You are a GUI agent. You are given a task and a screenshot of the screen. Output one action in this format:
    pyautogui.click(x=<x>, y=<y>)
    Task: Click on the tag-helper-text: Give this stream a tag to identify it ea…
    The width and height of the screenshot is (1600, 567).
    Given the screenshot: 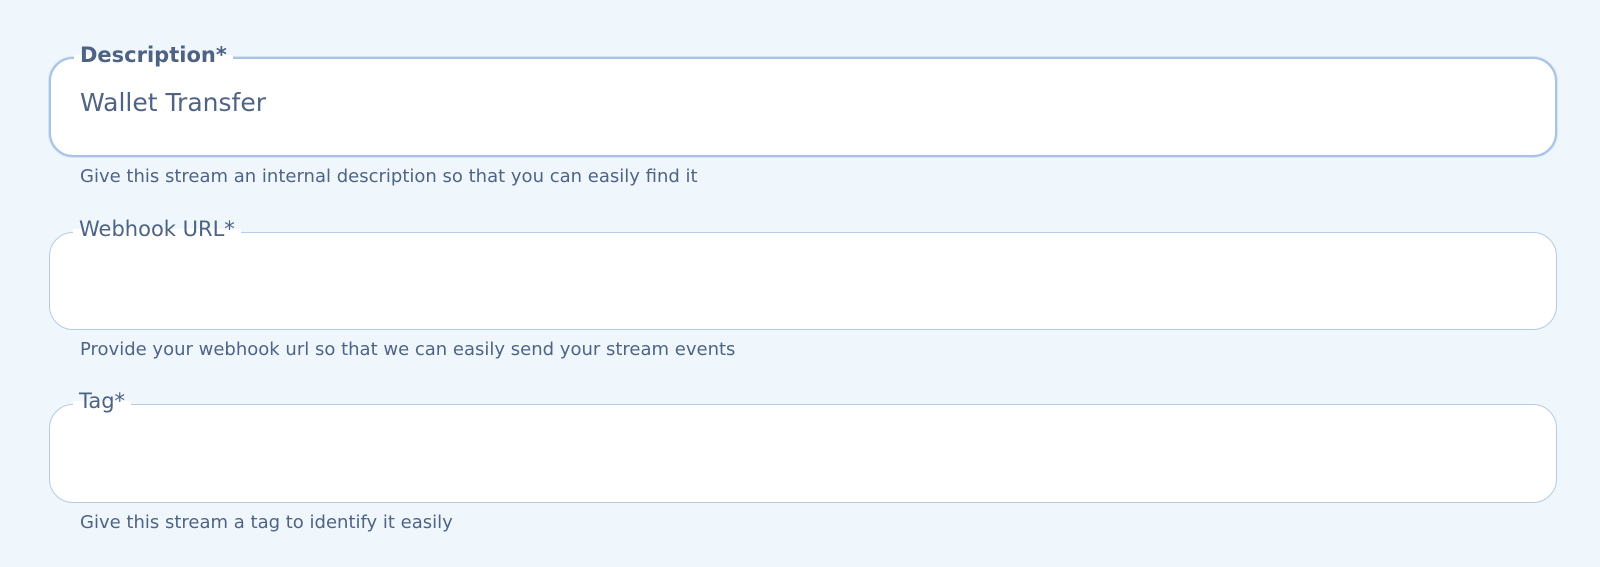 What is the action you would take?
    pyautogui.click(x=266, y=522)
    